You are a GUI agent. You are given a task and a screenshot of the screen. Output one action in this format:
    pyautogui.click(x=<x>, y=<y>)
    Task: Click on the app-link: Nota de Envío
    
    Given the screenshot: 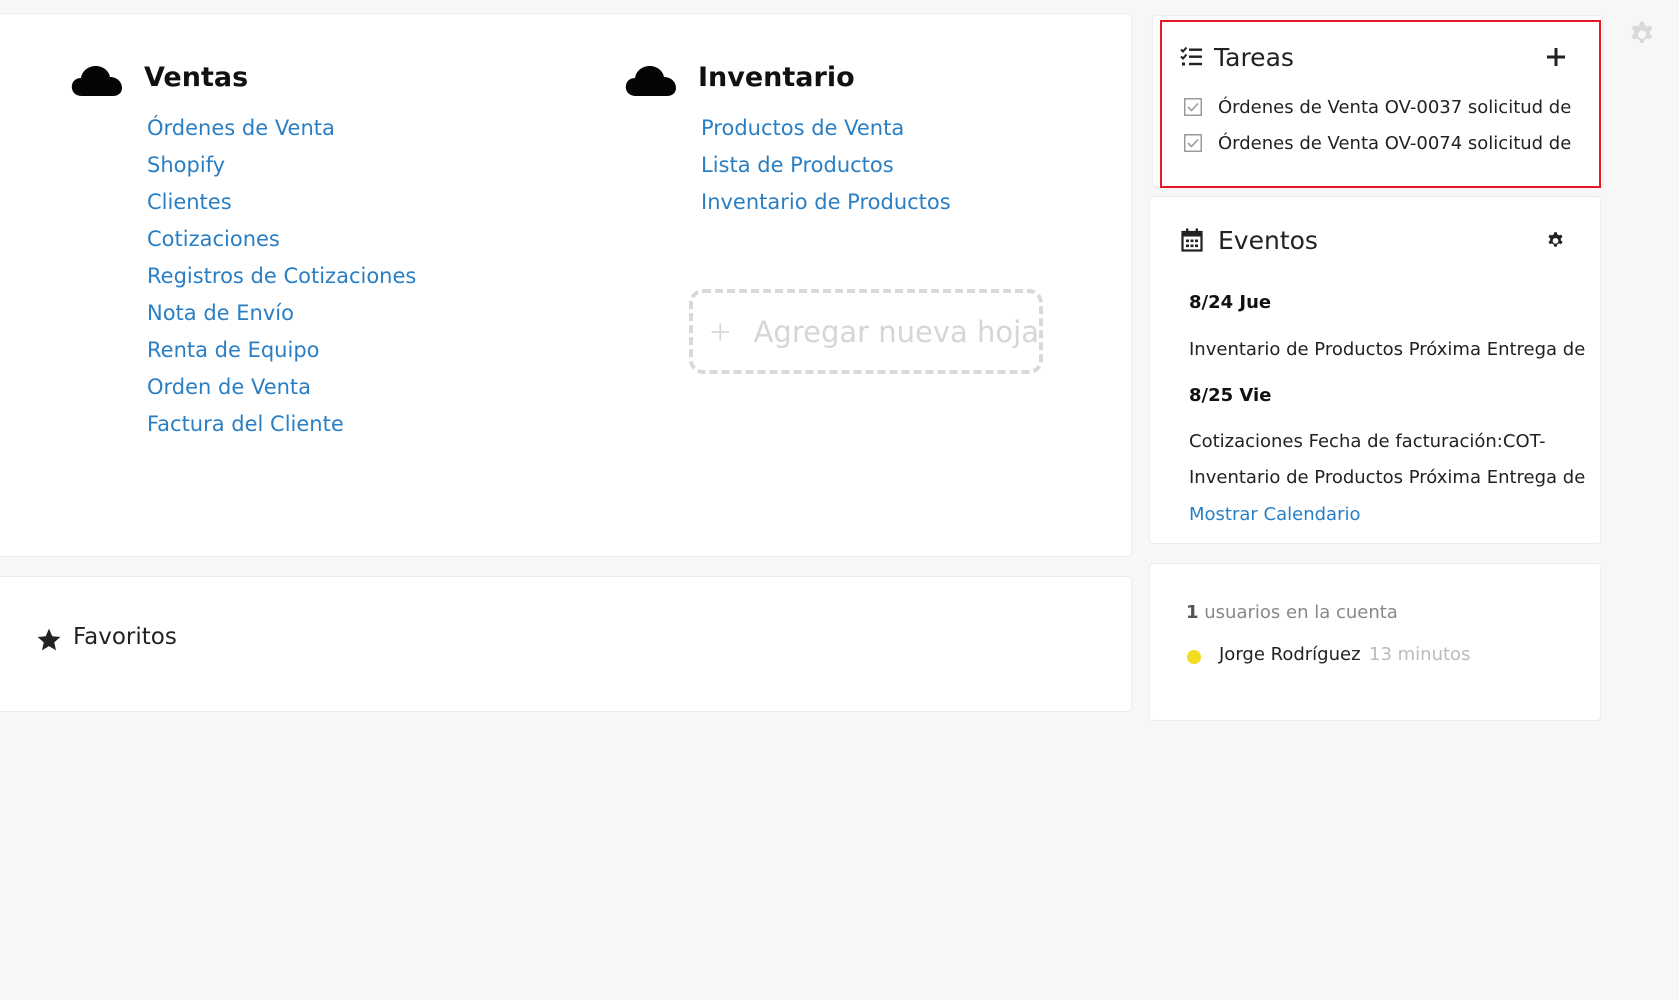 What is the action you would take?
    pyautogui.click(x=281, y=313)
    